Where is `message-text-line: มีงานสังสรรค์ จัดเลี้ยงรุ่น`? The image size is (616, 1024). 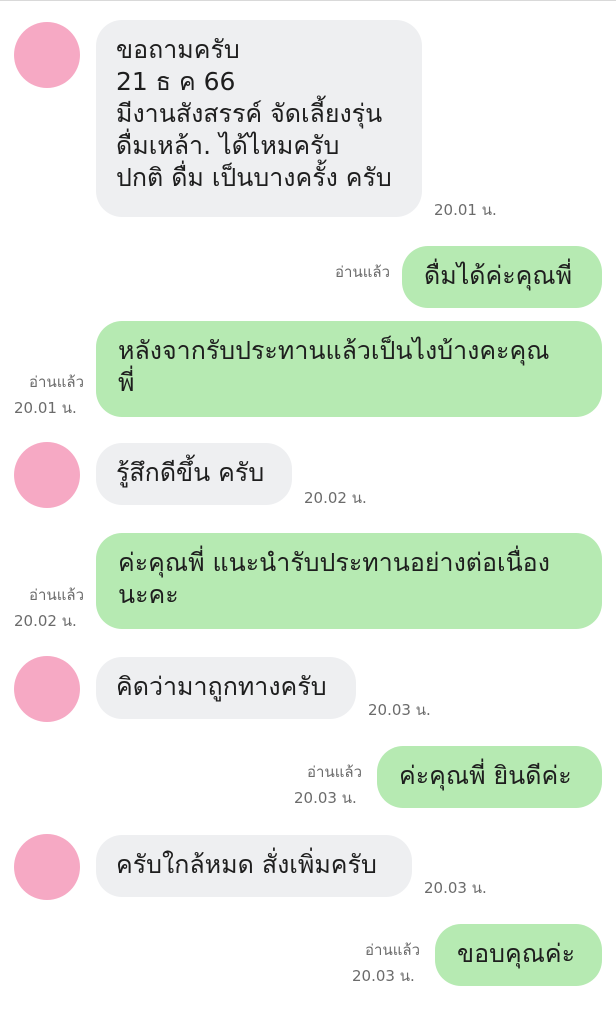 message-text-line: มีงานสังสรรค์ จัดเลี้ยงรุ่น is located at coordinates (249, 113).